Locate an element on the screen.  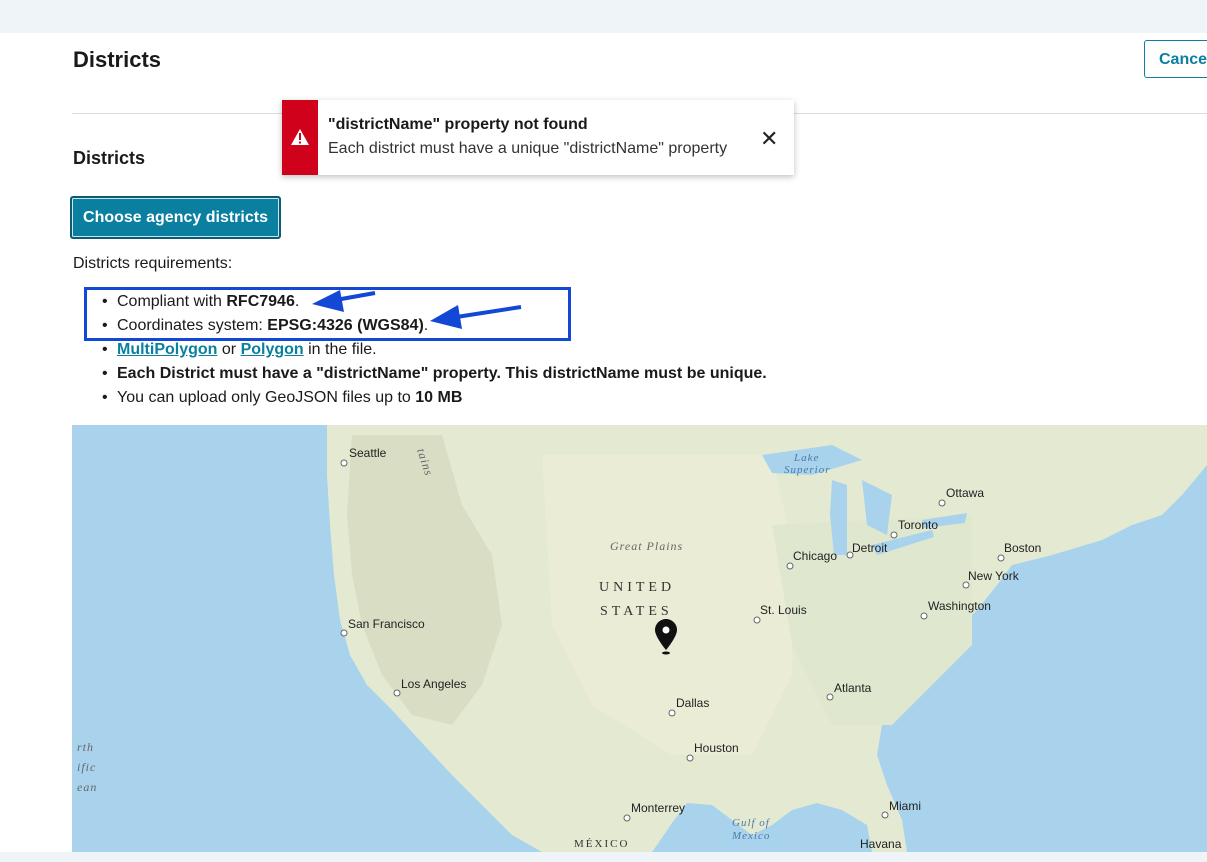
map-label-lake-superior-1: Lake is located at coordinates (806, 458).